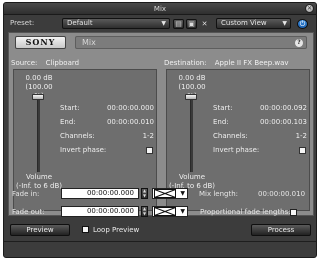 The width and height of the screenshot is (320, 261). Describe the element at coordinates (299, 43) in the screenshot. I see `help-icon: ?` at that location.